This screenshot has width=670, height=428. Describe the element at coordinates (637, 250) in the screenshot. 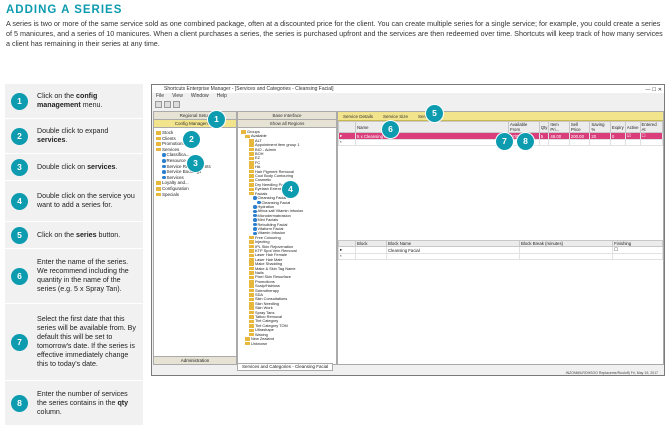

I see `finishing-cell: ☐` at that location.